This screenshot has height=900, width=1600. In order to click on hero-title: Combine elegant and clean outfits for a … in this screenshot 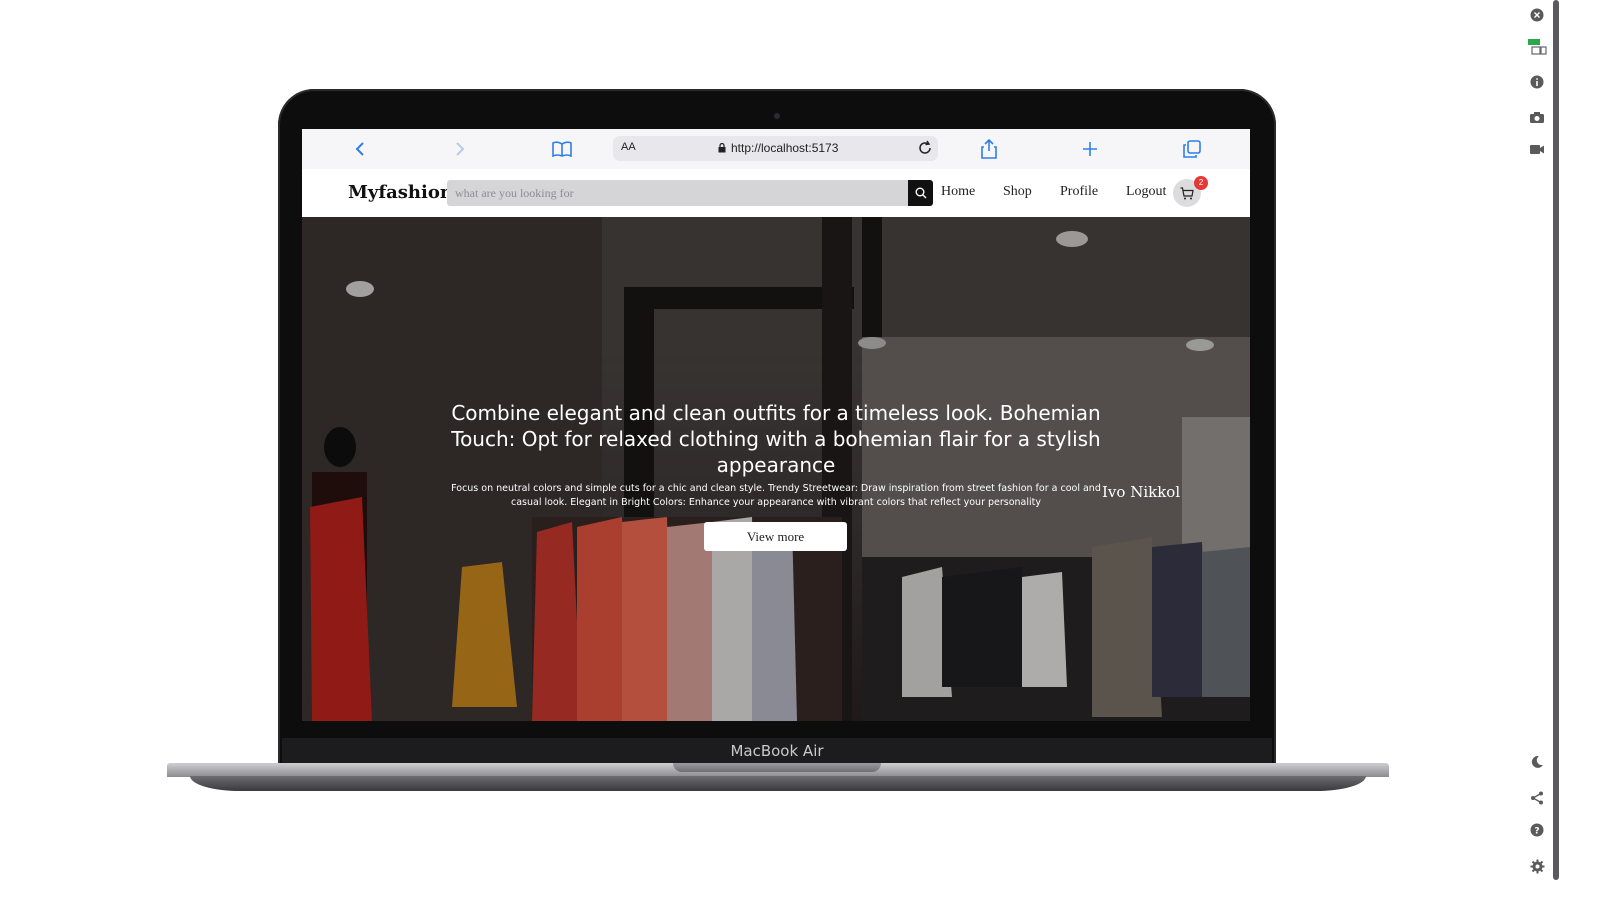, I will do `click(776, 439)`.